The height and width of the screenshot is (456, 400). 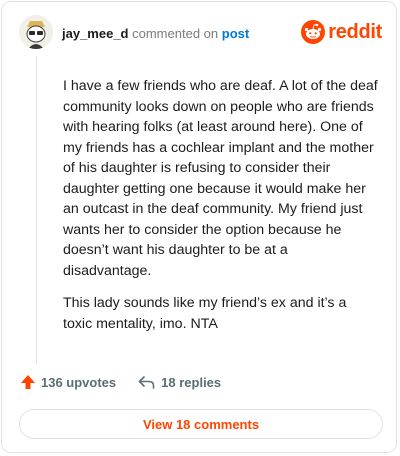 I want to click on reddit-logo-icon, so click(x=313, y=32).